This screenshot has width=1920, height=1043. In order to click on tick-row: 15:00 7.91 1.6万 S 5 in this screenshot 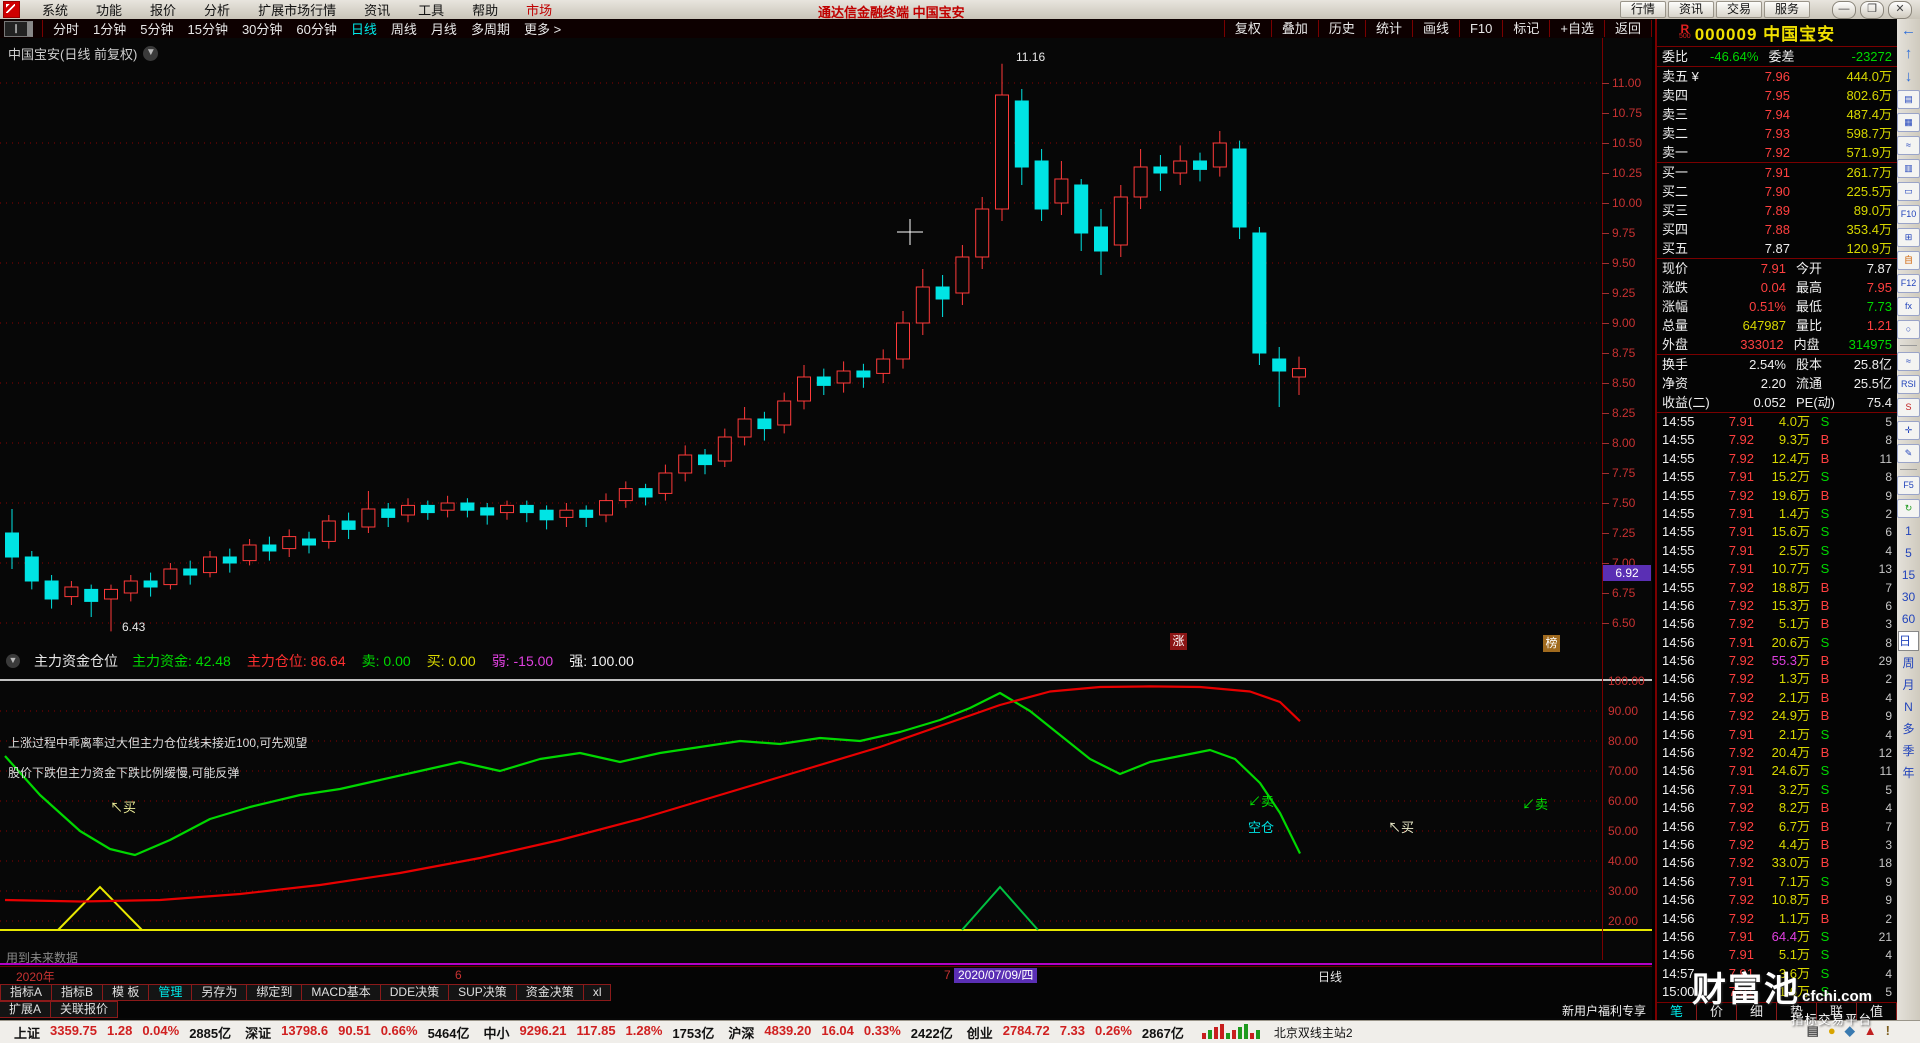, I will do `click(1777, 992)`.